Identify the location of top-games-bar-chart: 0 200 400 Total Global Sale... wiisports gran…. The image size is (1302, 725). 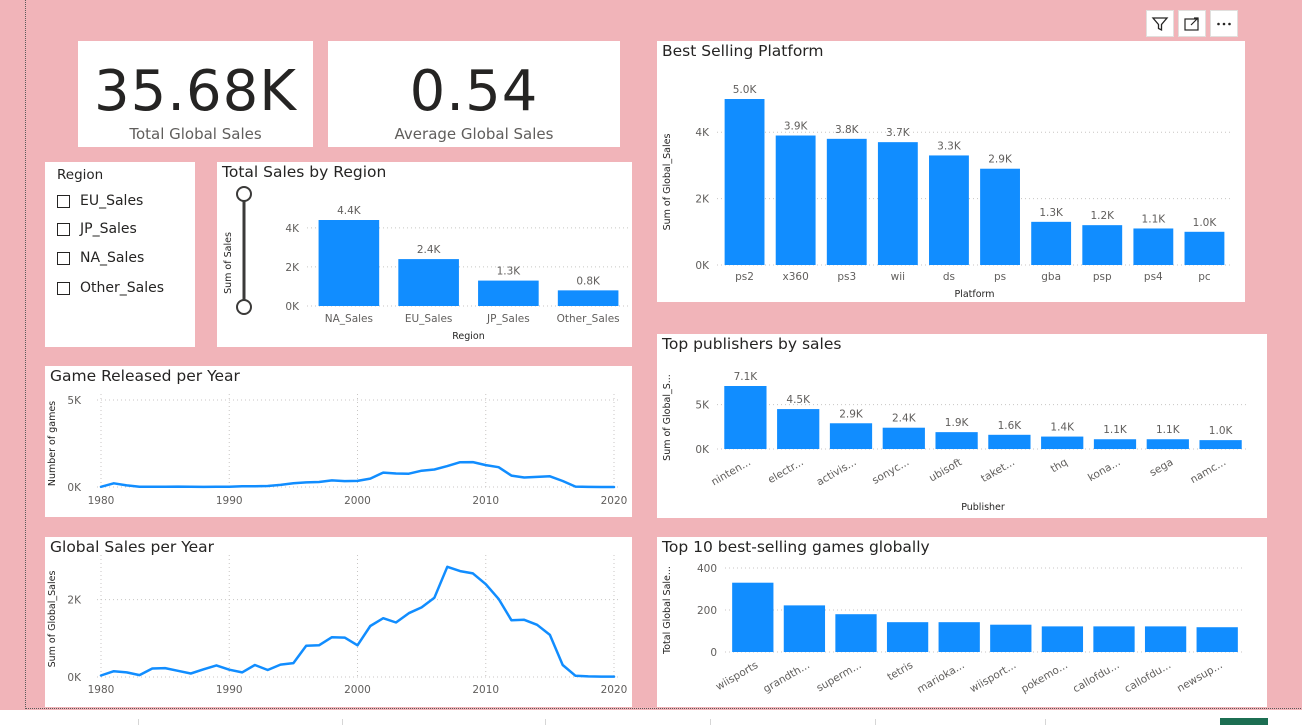
(952, 629).